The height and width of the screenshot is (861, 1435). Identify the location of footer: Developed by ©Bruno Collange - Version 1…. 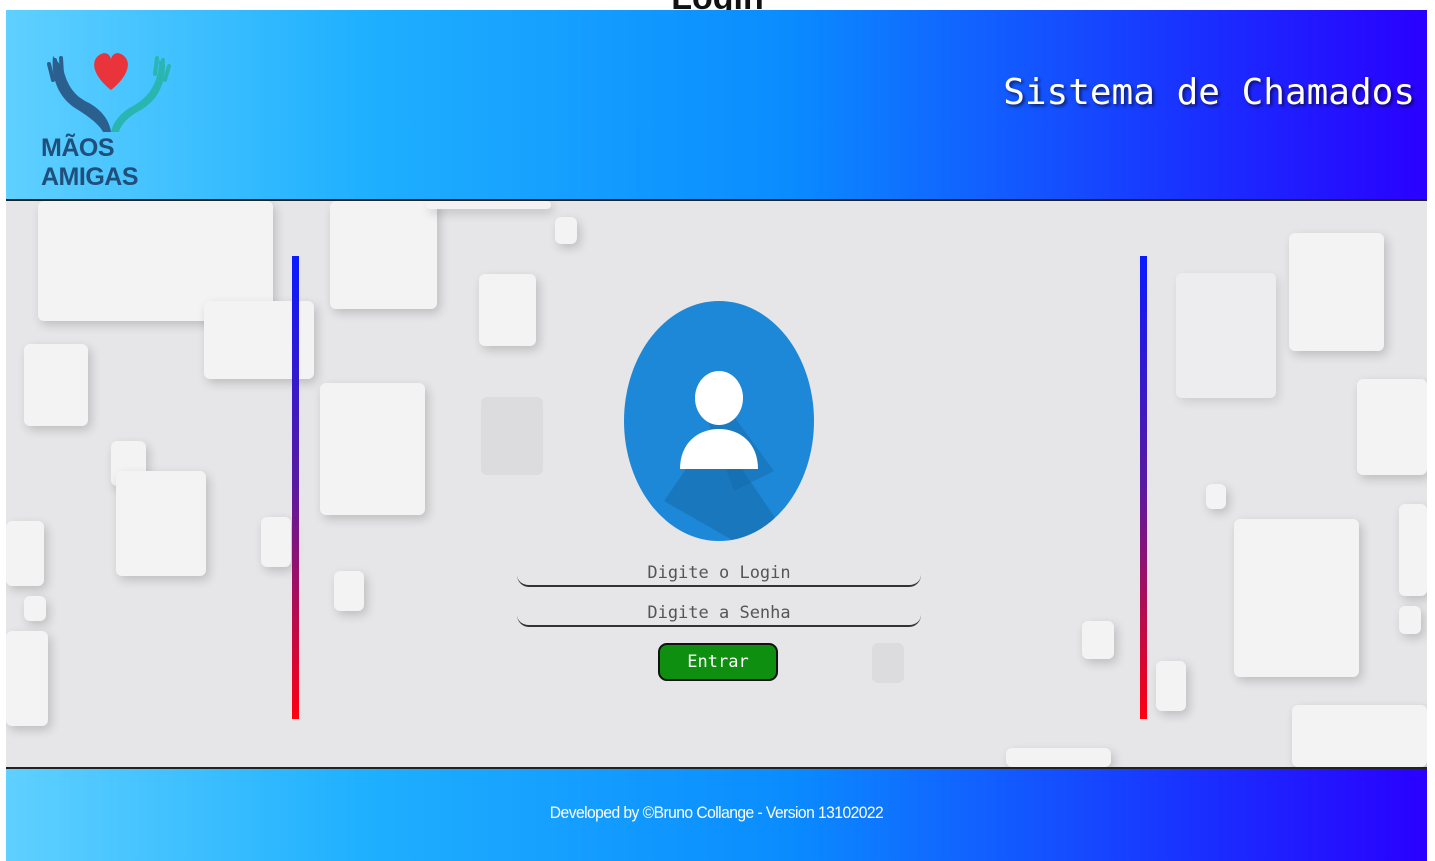
(716, 815).